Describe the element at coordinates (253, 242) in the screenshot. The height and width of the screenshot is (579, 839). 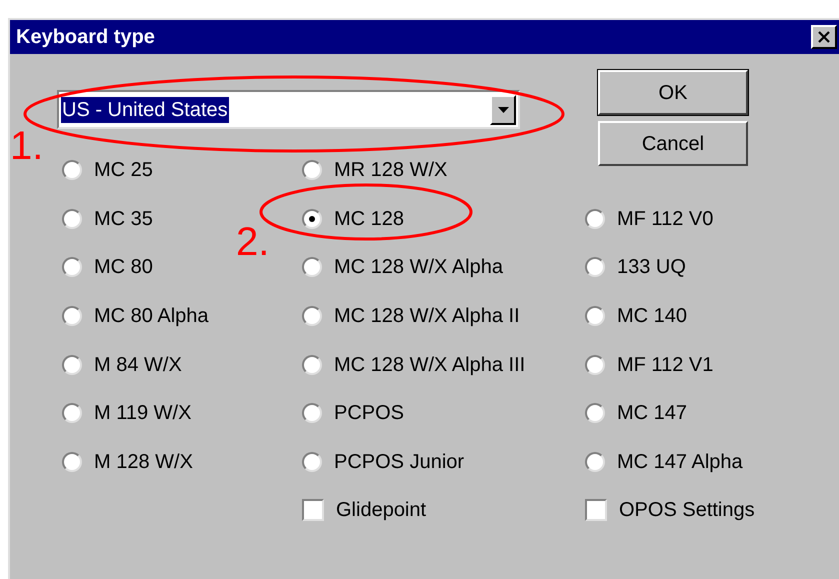
I see `annotation-number: 2.` at that location.